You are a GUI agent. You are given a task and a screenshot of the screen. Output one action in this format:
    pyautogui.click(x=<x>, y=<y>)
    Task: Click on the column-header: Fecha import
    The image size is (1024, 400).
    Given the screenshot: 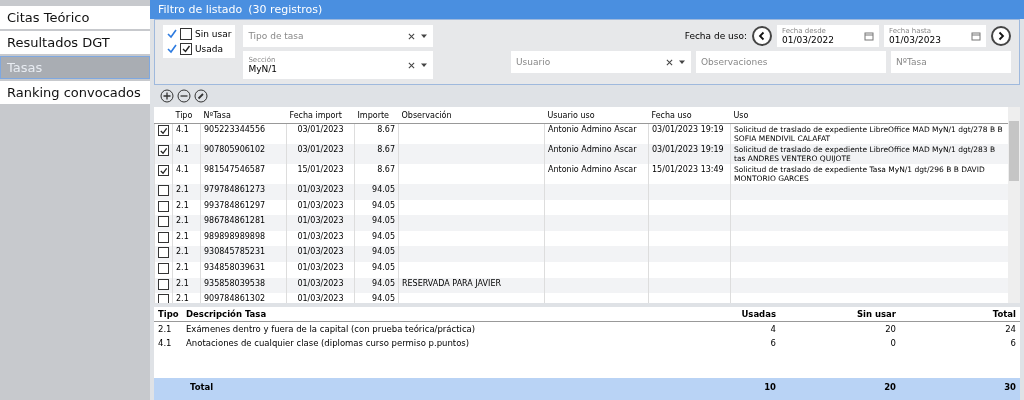 What is the action you would take?
    pyautogui.click(x=320, y=115)
    